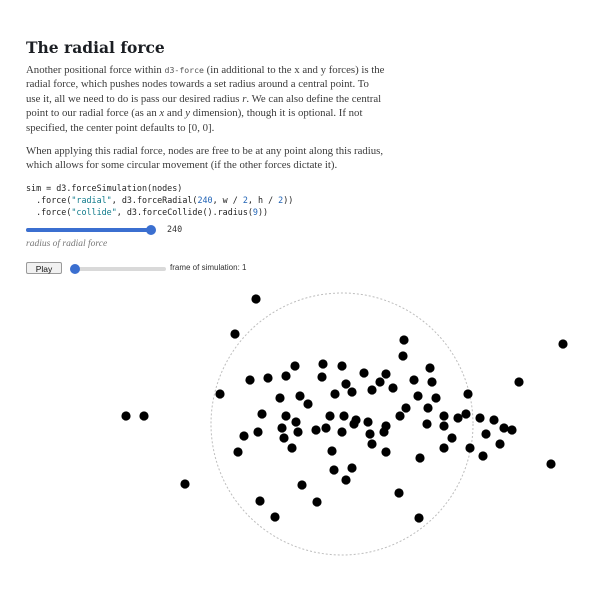 The image size is (600, 600). What do you see at coordinates (184, 70) in the screenshot?
I see `inline-code: d3-force` at bounding box center [184, 70].